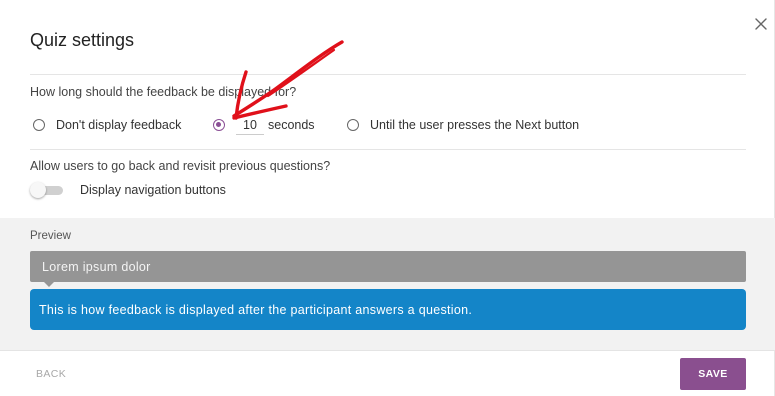  What do you see at coordinates (761, 24) in the screenshot?
I see `close-icon` at bounding box center [761, 24].